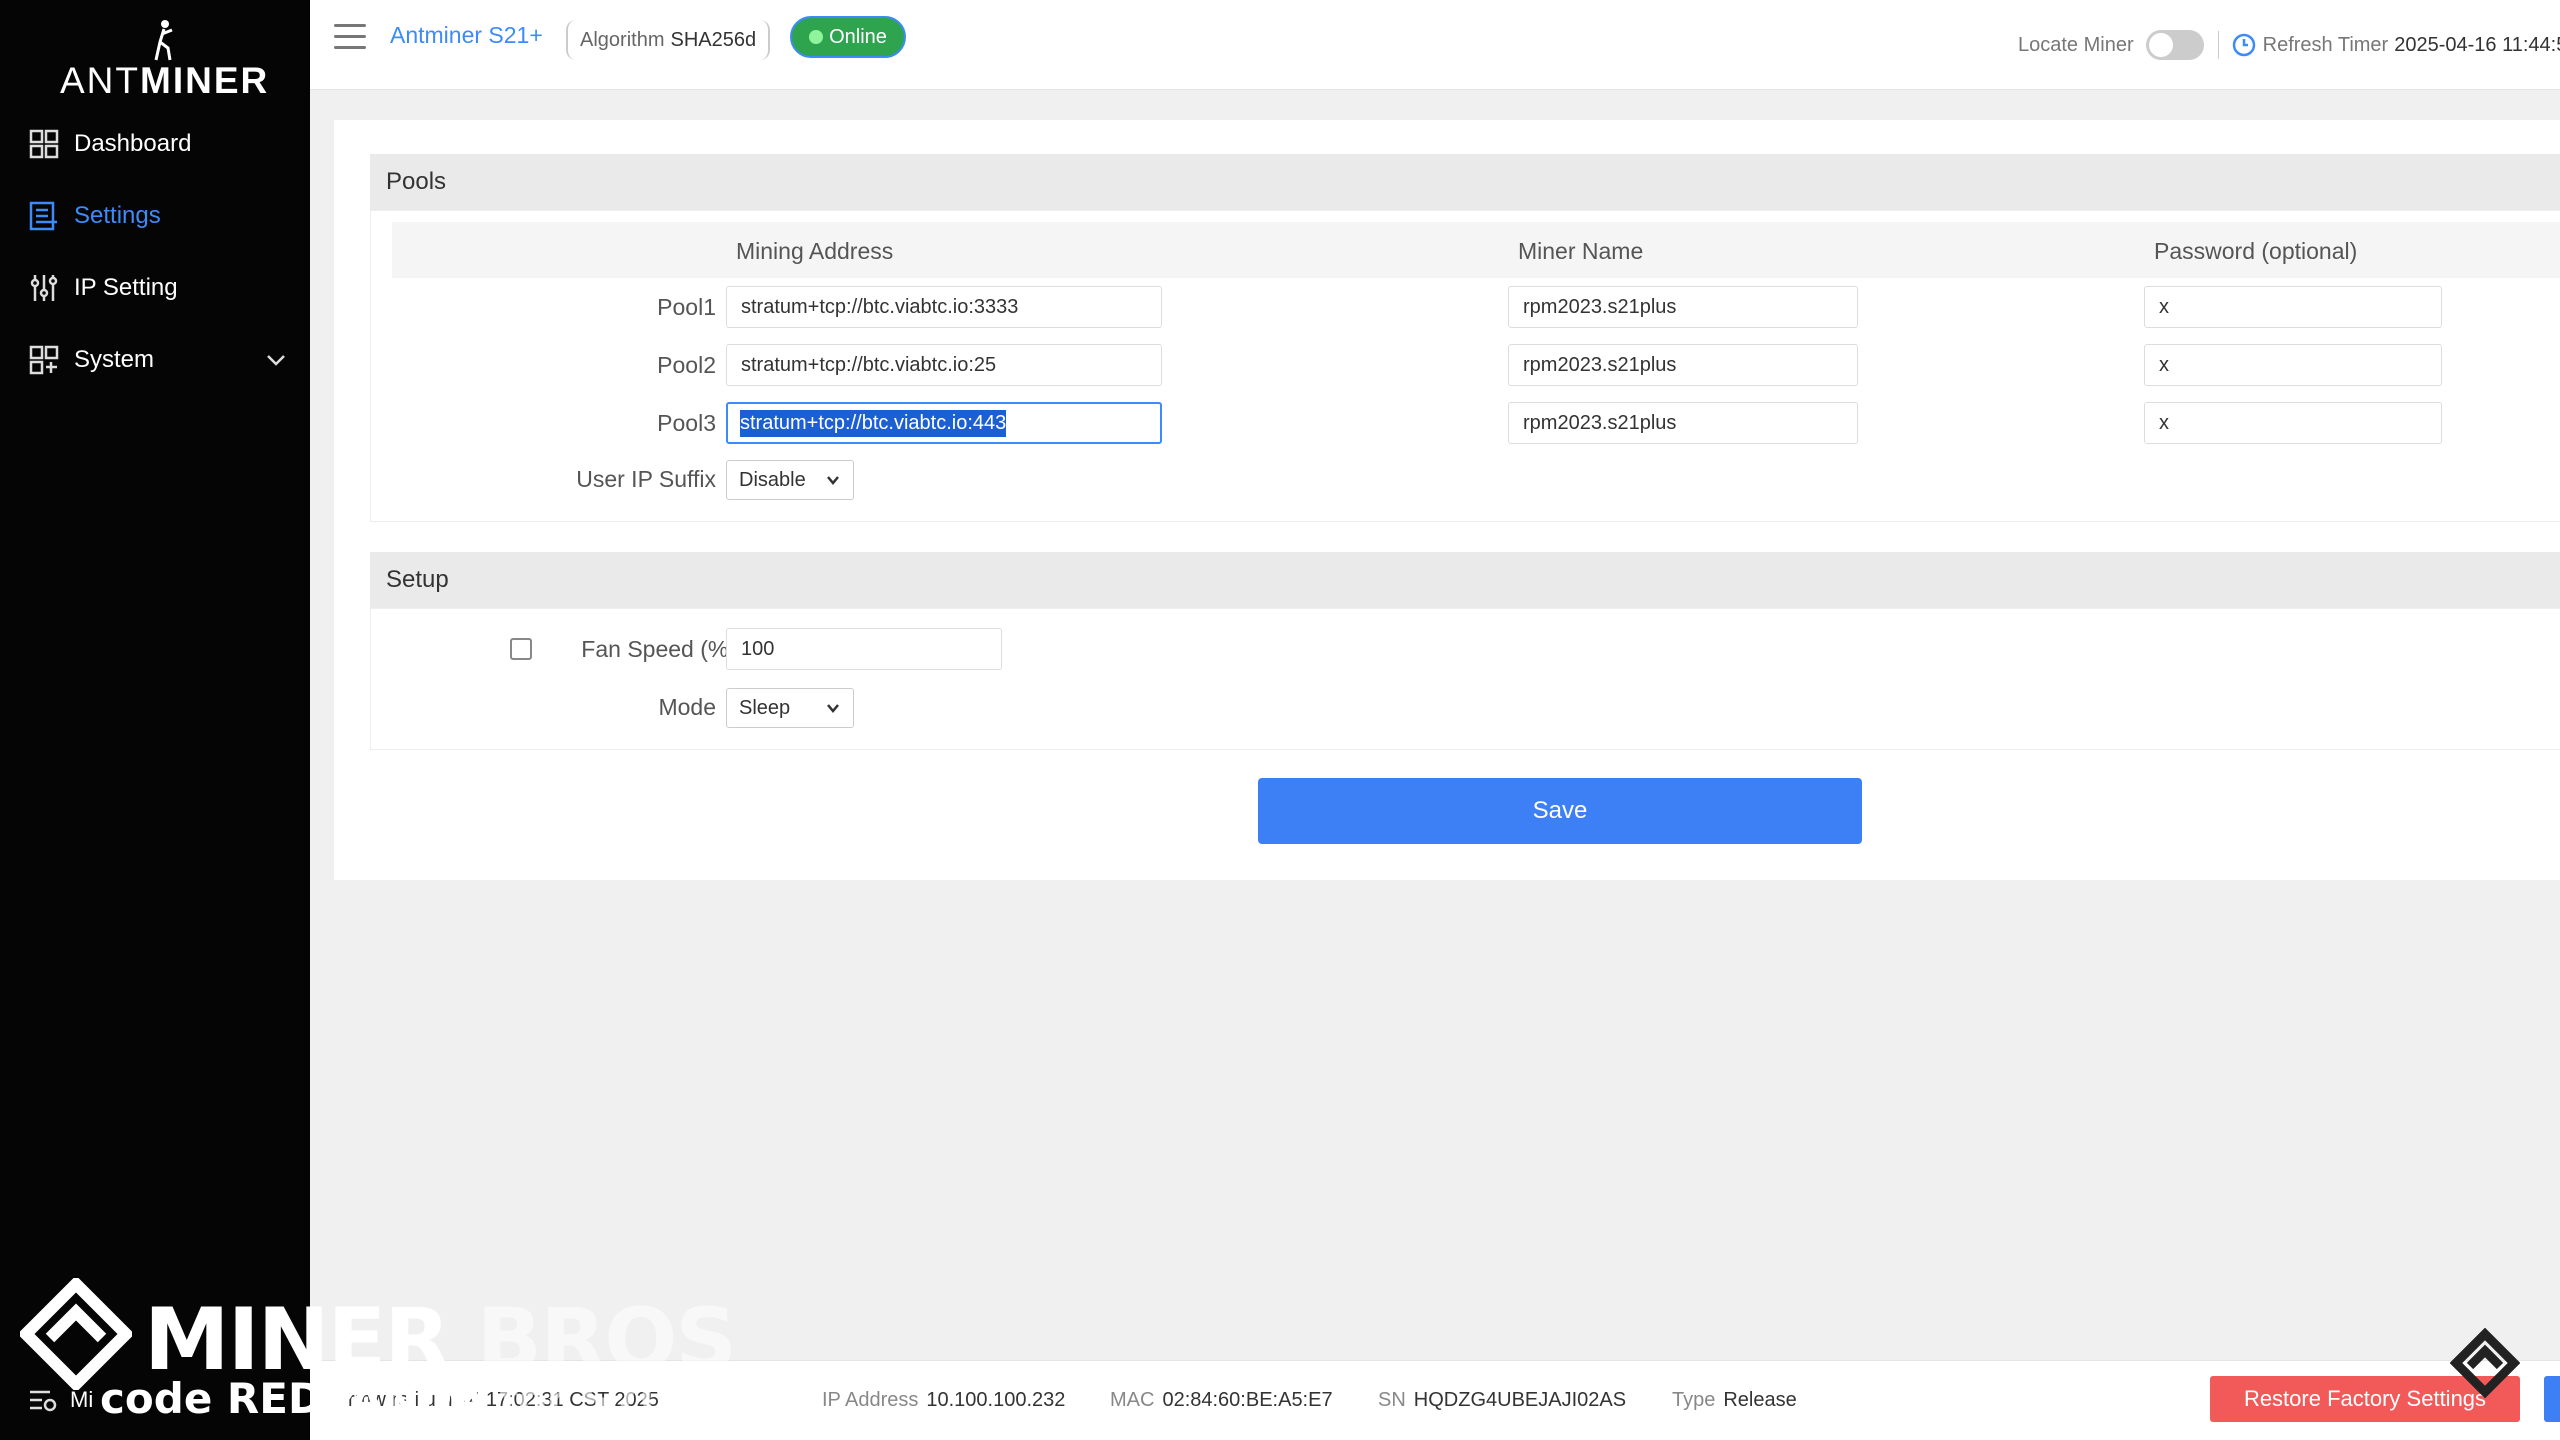 The width and height of the screenshot is (2560, 1440). I want to click on sidebar-item-system: System, so click(158, 360).